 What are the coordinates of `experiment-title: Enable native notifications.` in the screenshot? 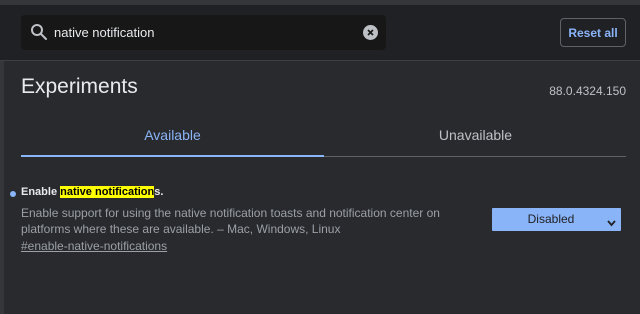 It's located at (92, 192).